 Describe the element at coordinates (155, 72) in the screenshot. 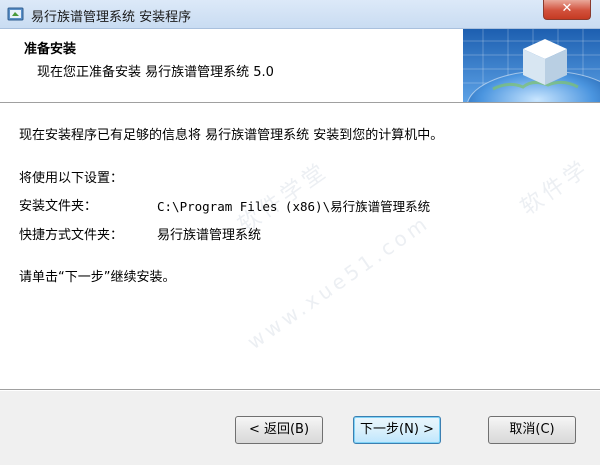

I see `page-subtitle: 现在您正准备安装 易行族谱管理系统 5.0` at that location.